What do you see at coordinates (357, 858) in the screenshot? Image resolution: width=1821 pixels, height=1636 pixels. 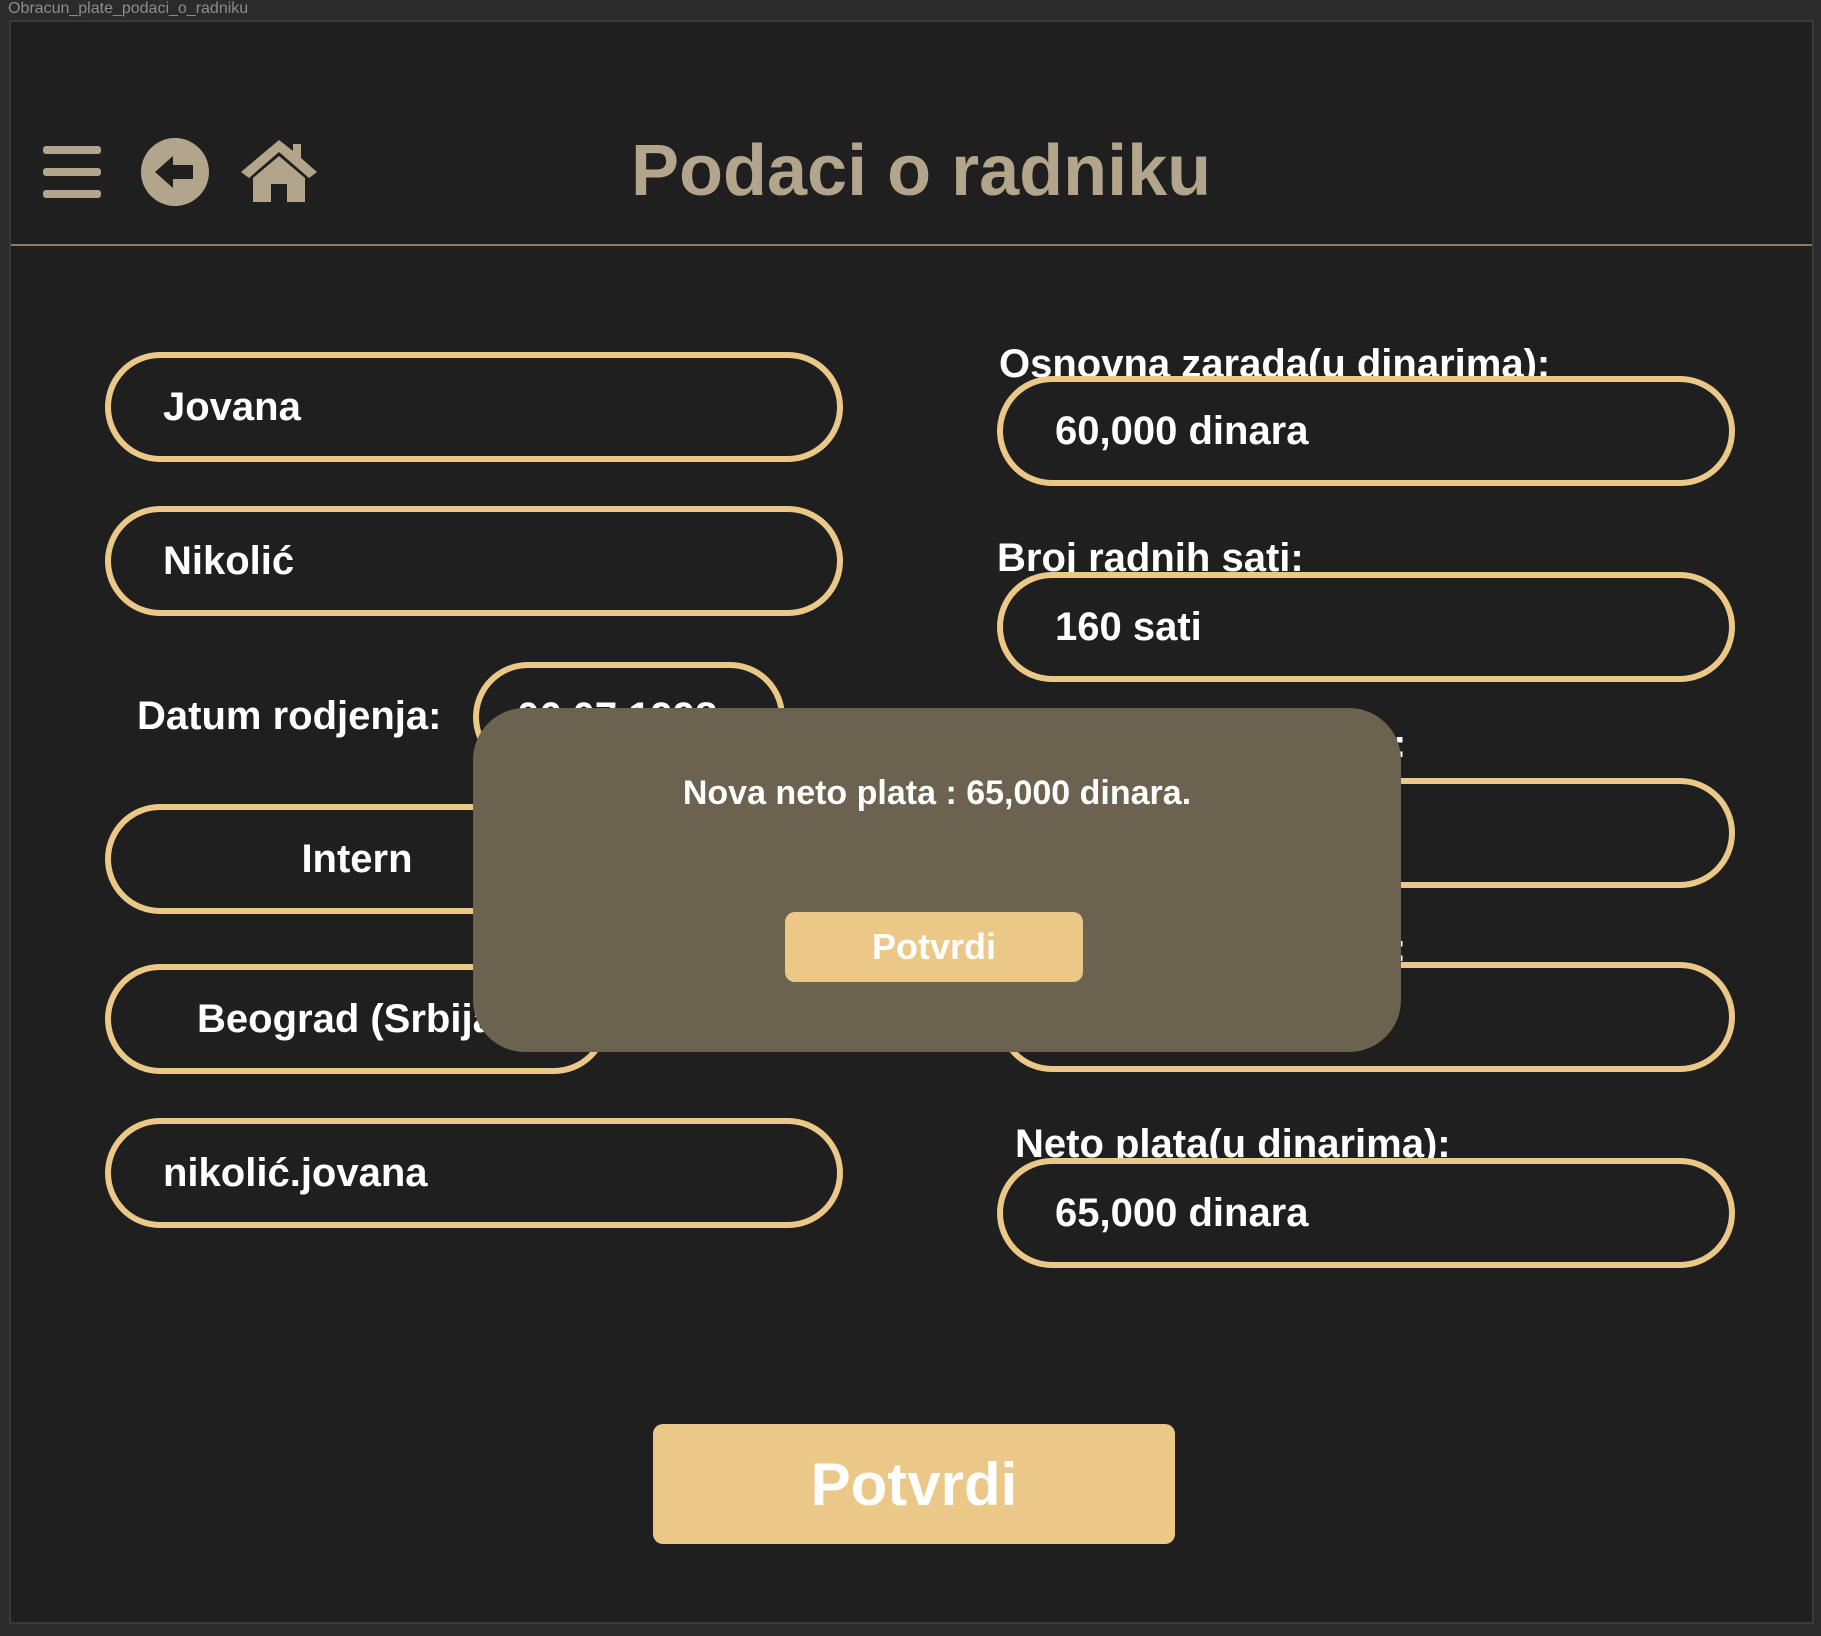 I see `position-value: Intern` at bounding box center [357, 858].